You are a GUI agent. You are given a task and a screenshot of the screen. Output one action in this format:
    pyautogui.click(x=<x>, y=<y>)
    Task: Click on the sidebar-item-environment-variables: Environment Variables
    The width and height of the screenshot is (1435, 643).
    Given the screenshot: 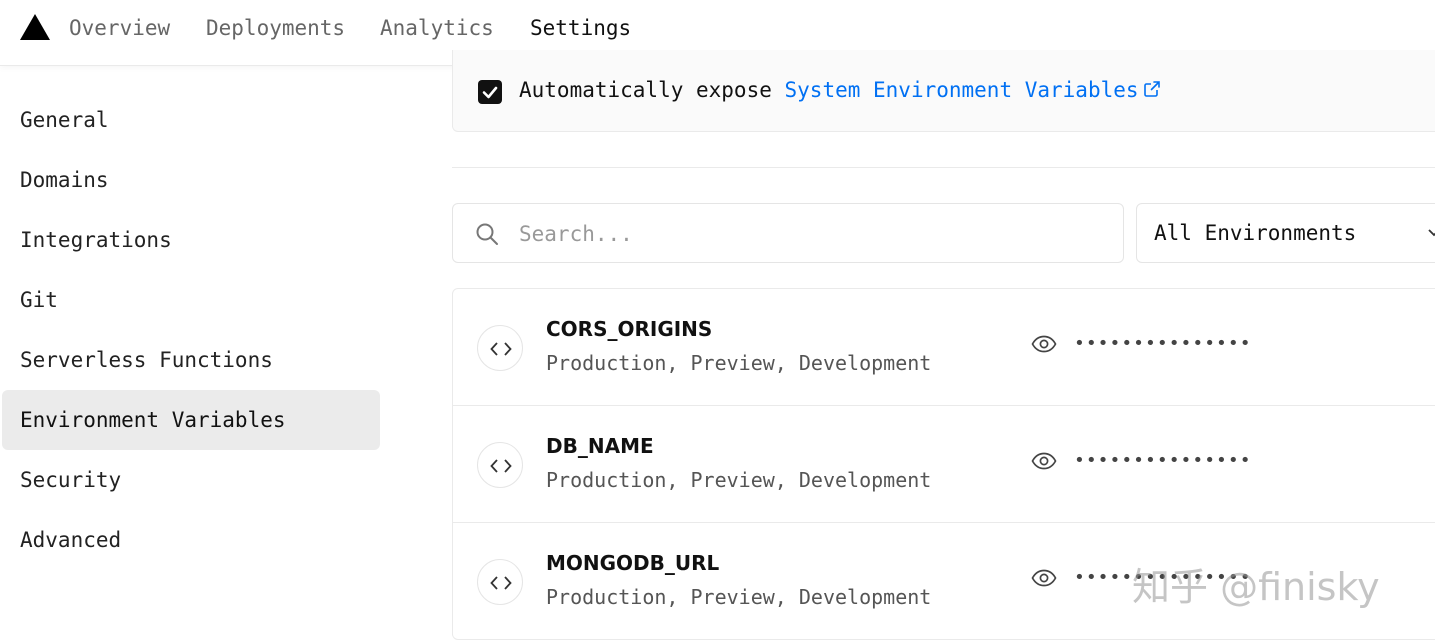 What is the action you would take?
    pyautogui.click(x=191, y=420)
    